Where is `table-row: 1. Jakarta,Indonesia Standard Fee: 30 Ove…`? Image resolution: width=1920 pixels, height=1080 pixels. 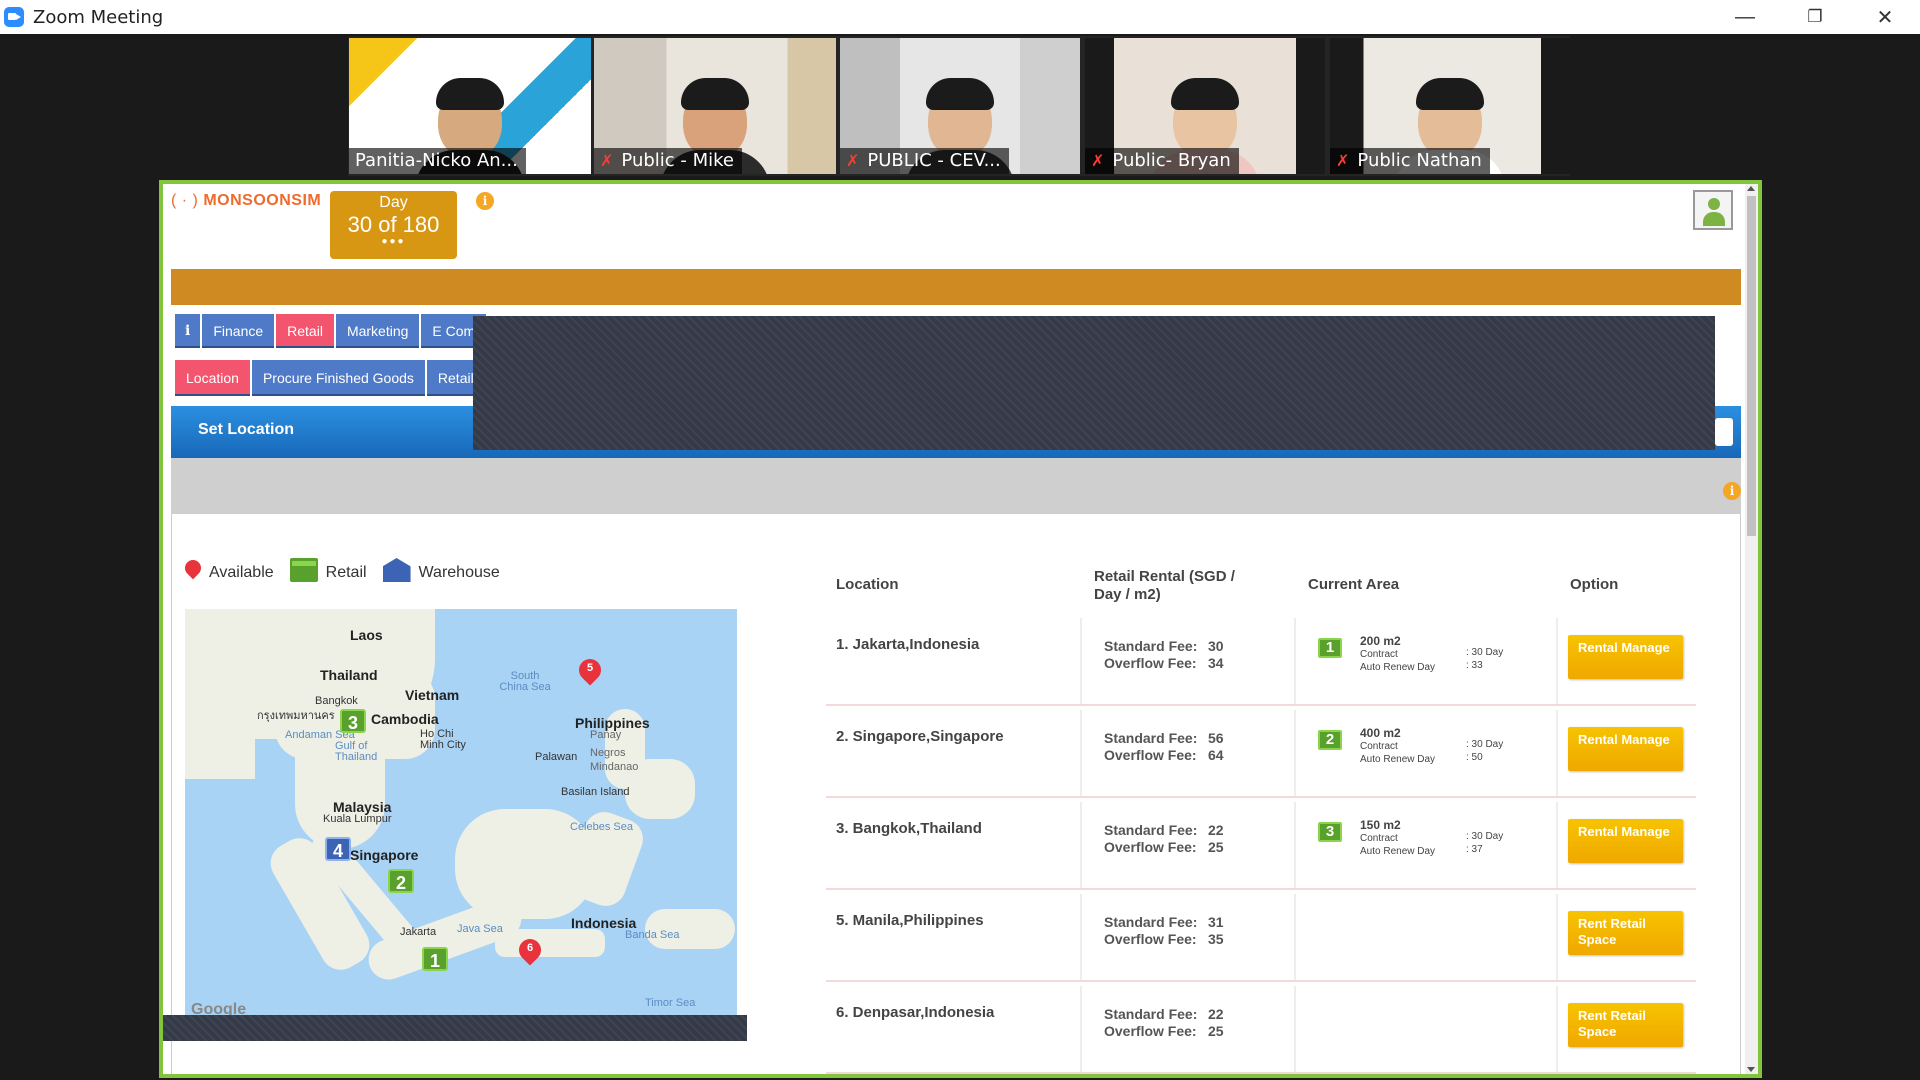
table-row: 1. Jakarta,Indonesia Standard Fee: 30 Ove… is located at coordinates (1261, 662).